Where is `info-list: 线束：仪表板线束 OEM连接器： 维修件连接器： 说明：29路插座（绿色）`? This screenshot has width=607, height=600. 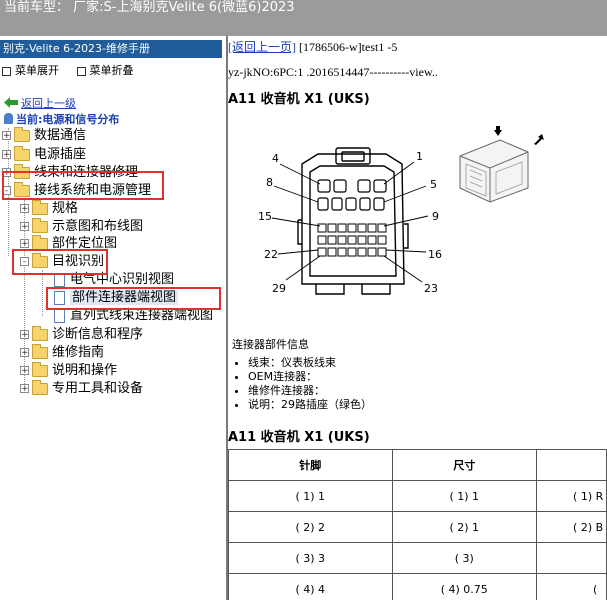
info-list: 线束：仪表板线束 OEM连接器： 维修件连接器： 说明：29路插座（绿色） is located at coordinates (302, 384).